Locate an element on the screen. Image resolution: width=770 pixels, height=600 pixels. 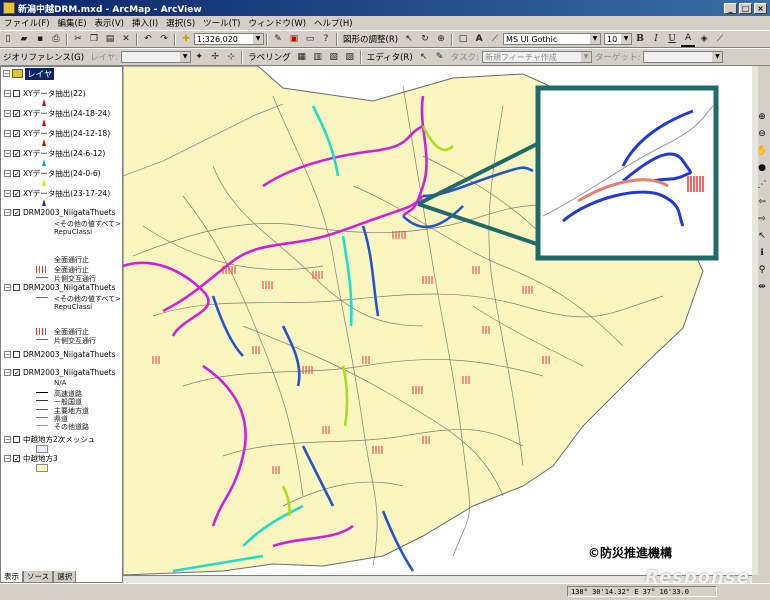
toc-layer-row: − DRM2003_NiigataThuets is located at coordinates (60, 287).